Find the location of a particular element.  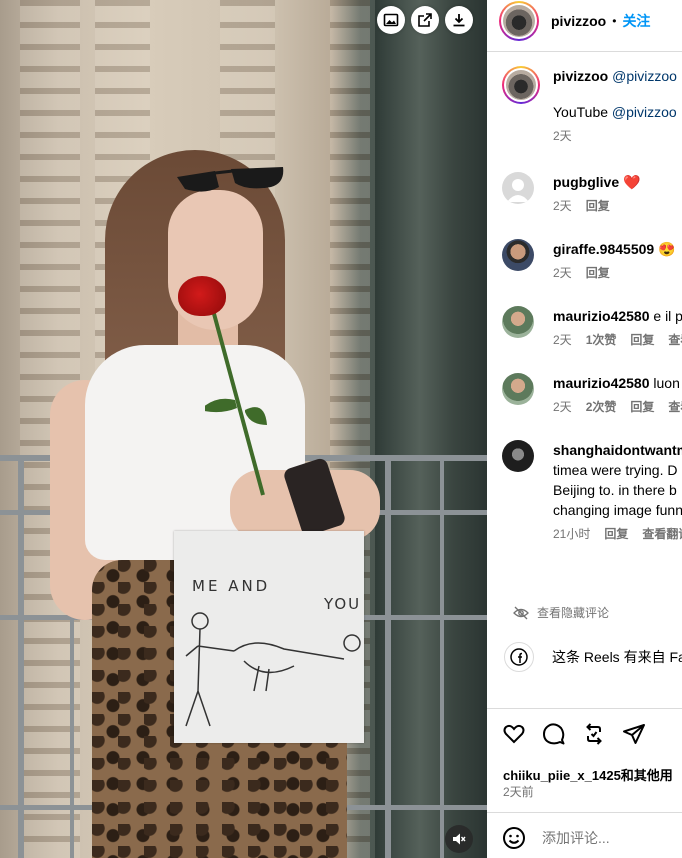

caption-username: pivizzoo is located at coordinates (580, 76).